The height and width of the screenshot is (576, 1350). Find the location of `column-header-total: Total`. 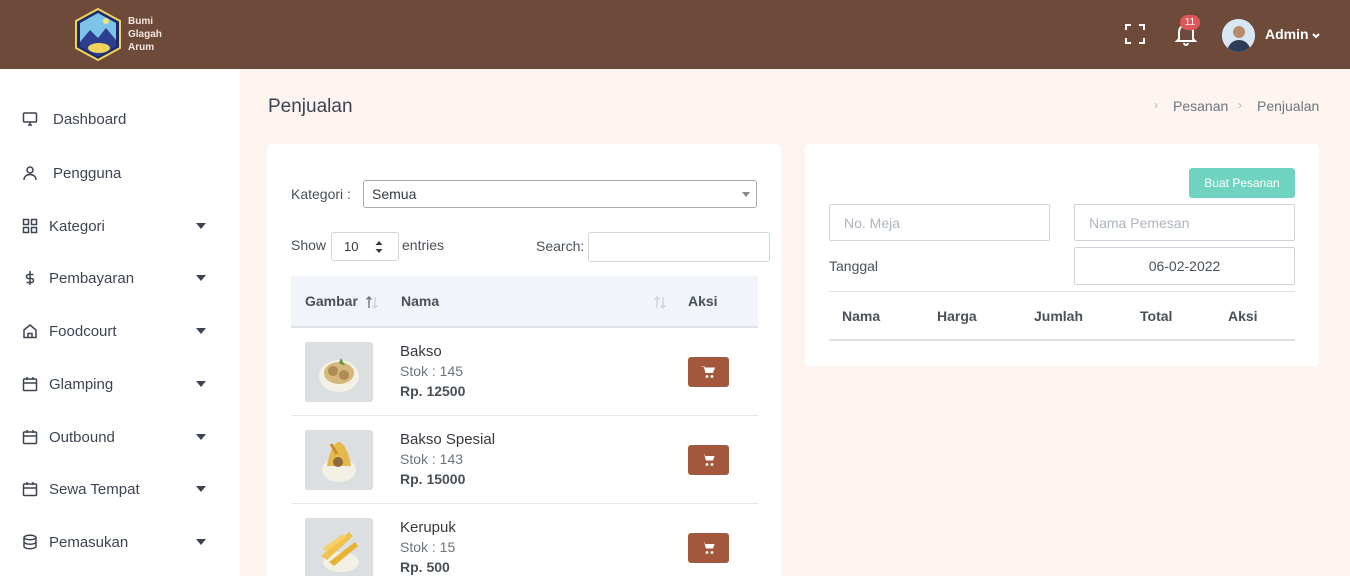

column-header-total: Total is located at coordinates (1156, 316).